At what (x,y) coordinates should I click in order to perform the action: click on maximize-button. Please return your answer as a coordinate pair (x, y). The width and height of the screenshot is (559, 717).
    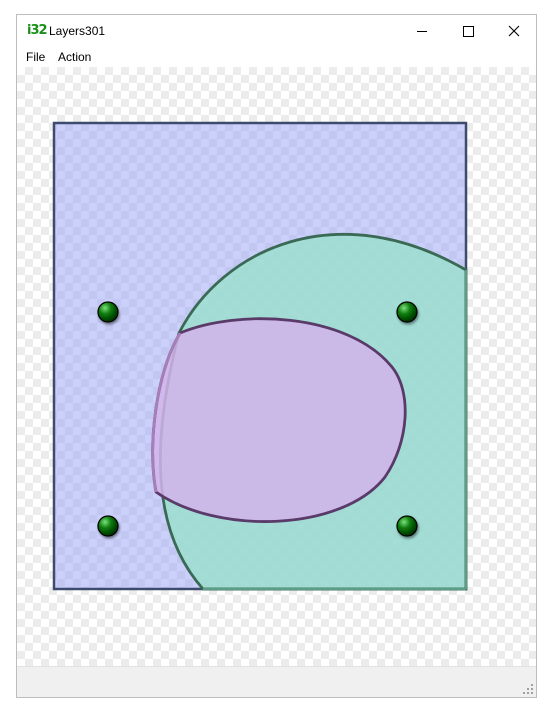
    Looking at the image, I should click on (468, 31).